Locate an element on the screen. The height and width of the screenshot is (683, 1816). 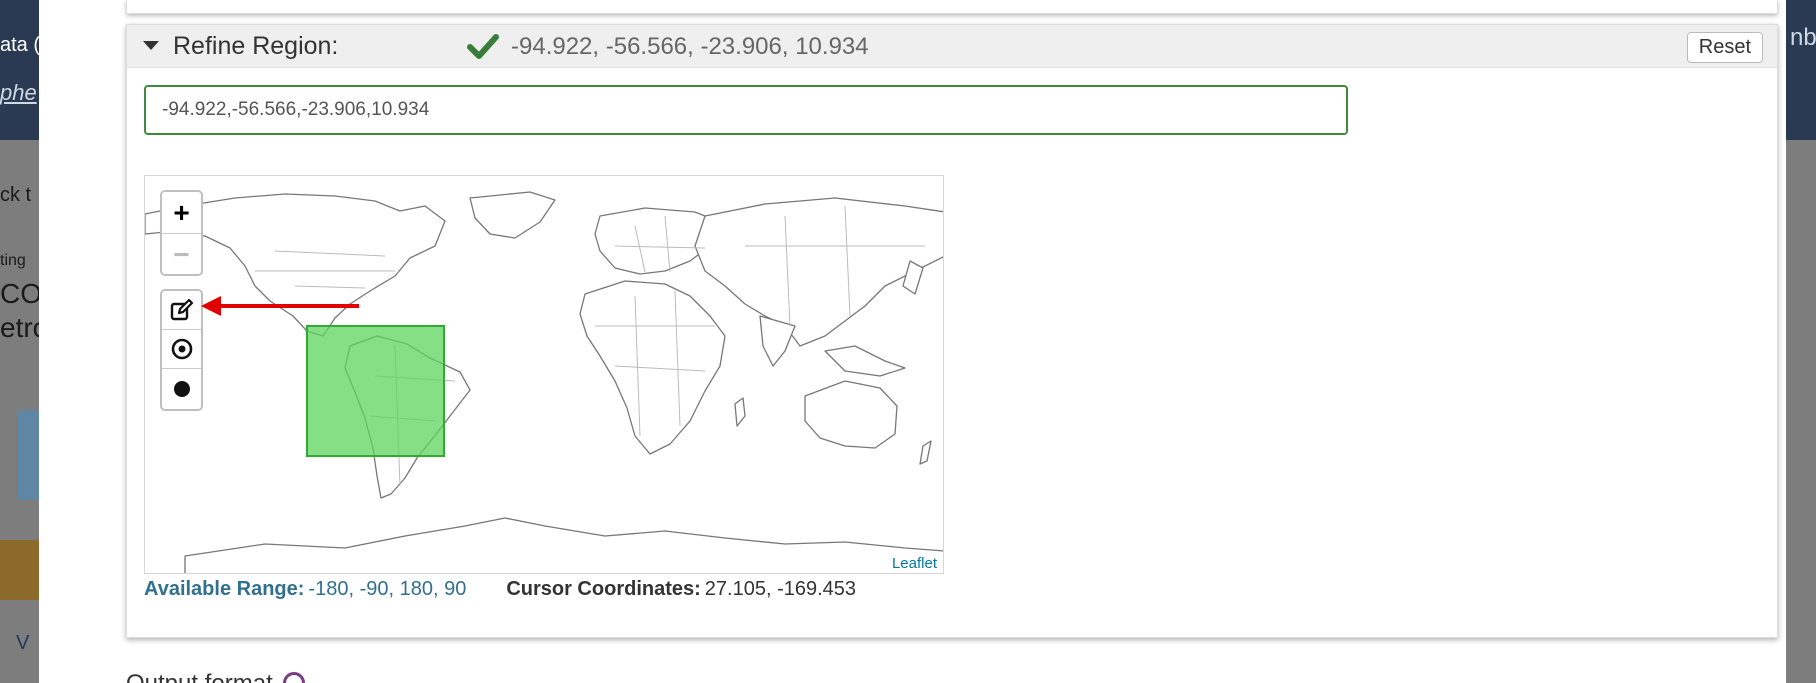
edit-rectangle-button is located at coordinates (181, 310).